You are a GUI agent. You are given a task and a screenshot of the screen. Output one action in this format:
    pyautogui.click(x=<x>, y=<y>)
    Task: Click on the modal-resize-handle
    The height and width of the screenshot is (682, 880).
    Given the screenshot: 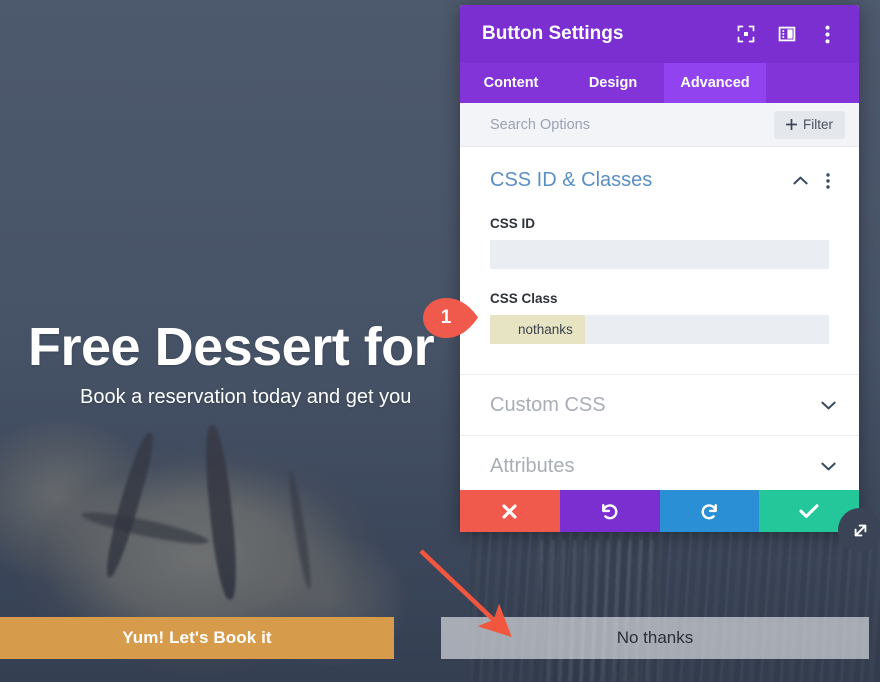 What is the action you would take?
    pyautogui.click(x=859, y=530)
    